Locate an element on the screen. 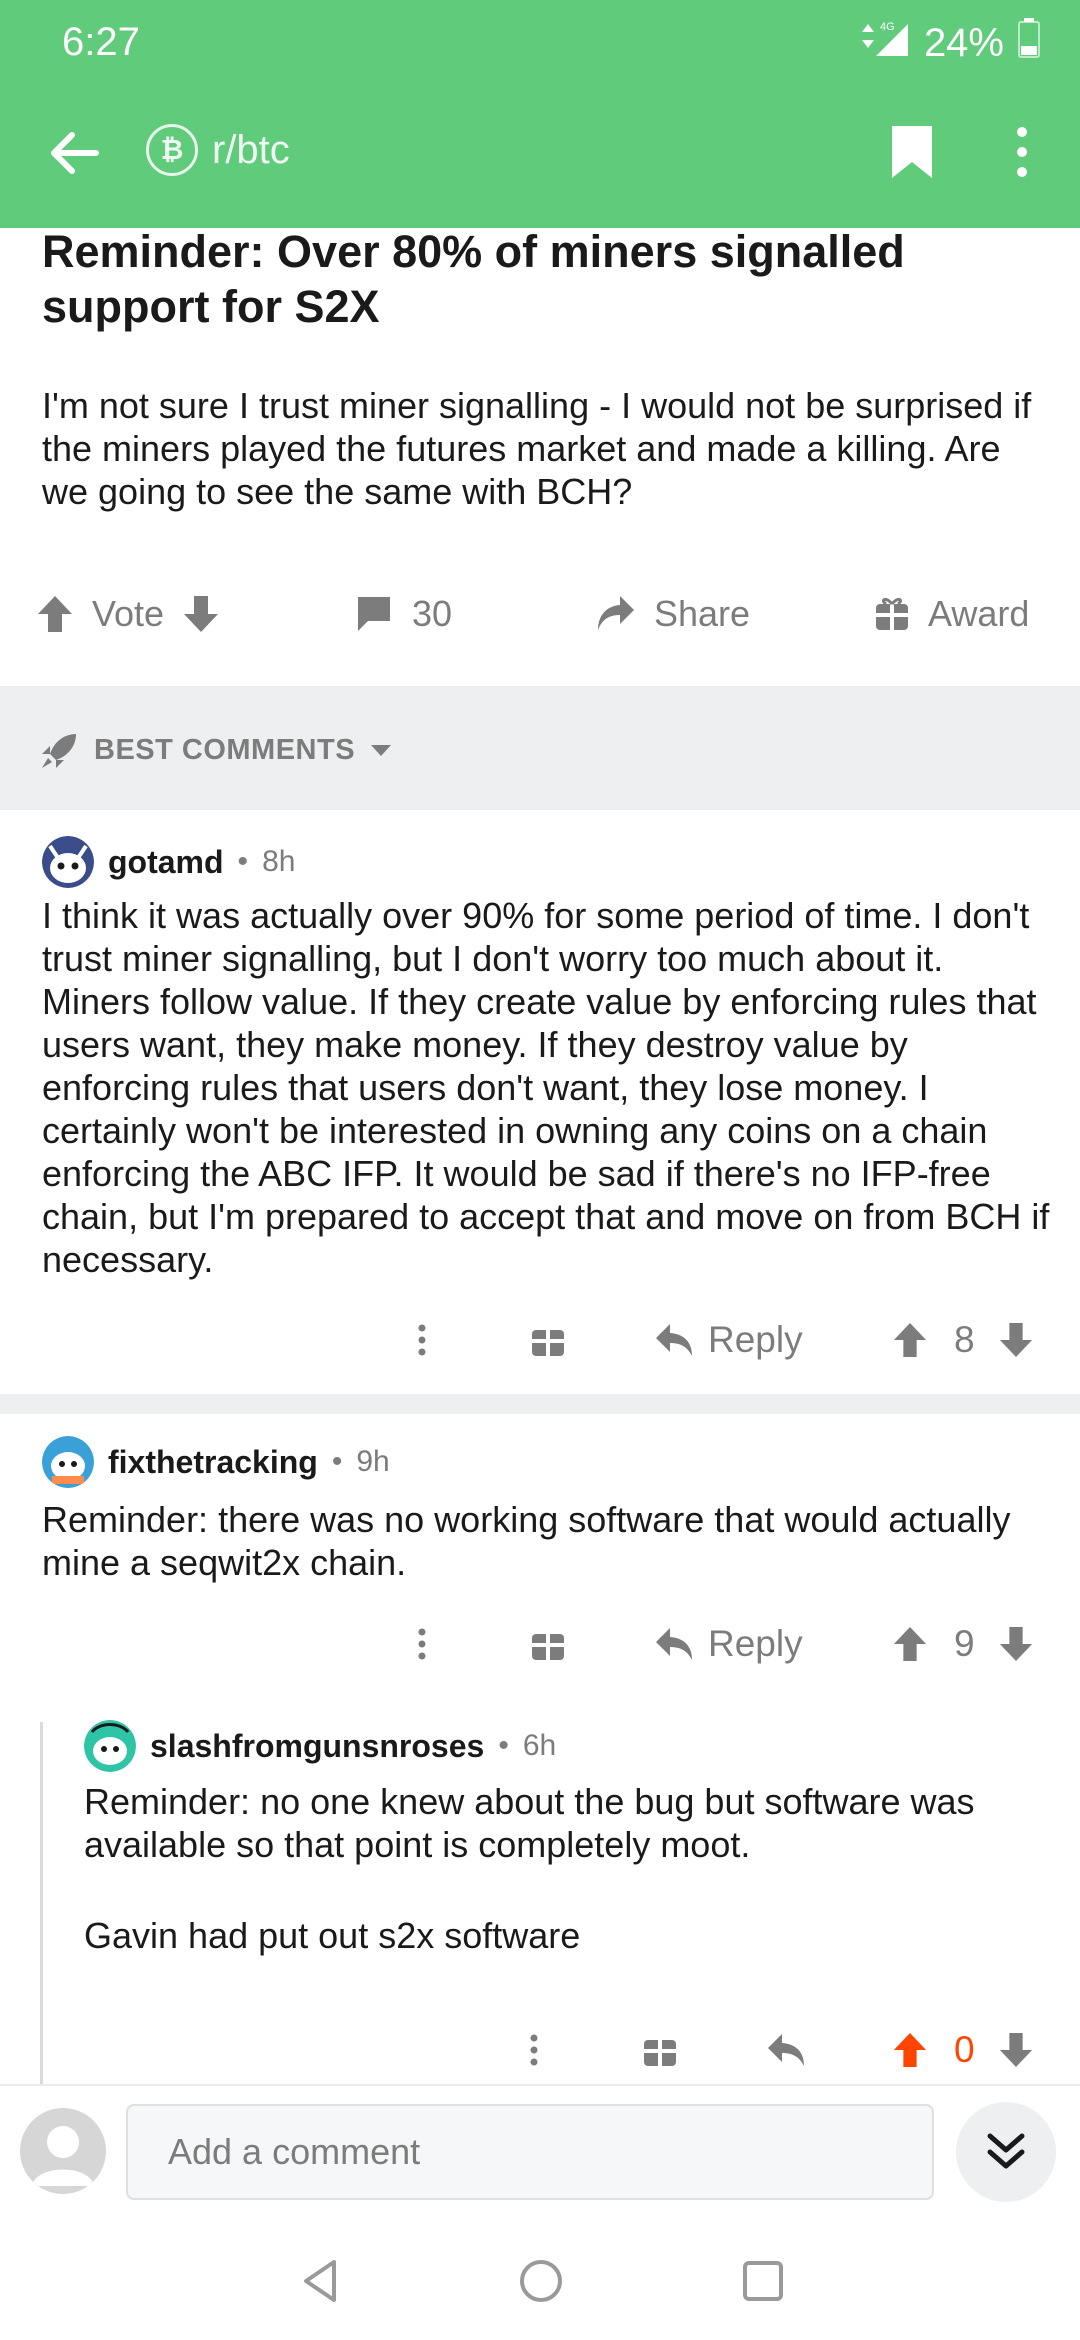 The image size is (1080, 2340). comment-actions: 0 is located at coordinates (540, 2050).